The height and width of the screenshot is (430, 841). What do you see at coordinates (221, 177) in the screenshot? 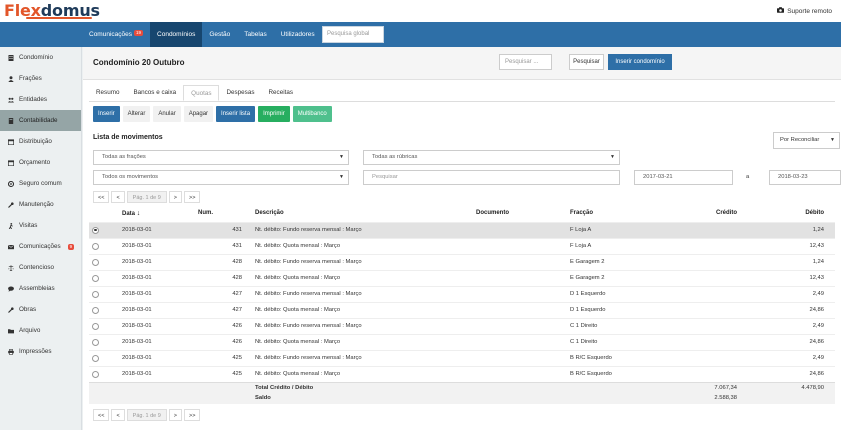
I see `movimentos-select: Todos os movimentos ▼` at bounding box center [221, 177].